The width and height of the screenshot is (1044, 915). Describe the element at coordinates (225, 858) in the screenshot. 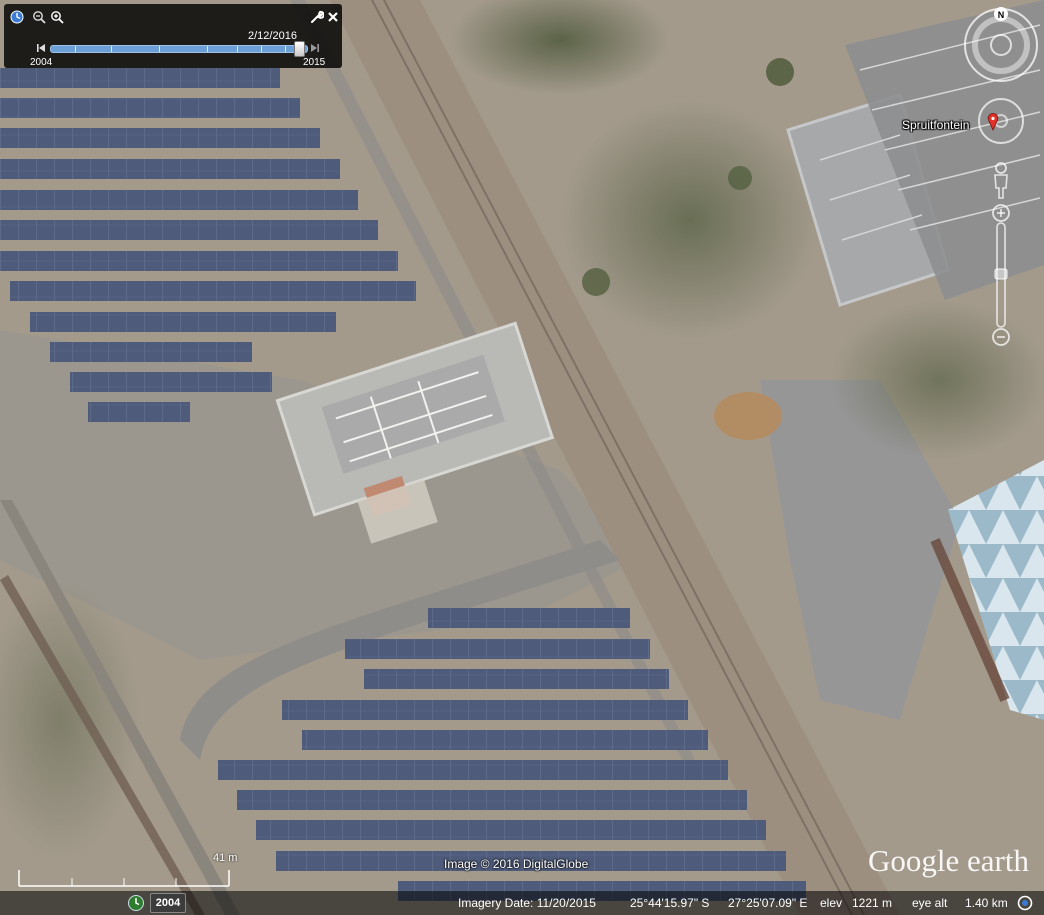

I see `scale-label: 41 m` at that location.